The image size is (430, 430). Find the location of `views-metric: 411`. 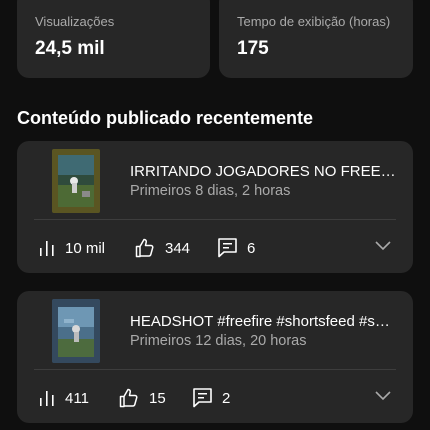

views-metric: 411 is located at coordinates (64, 398).